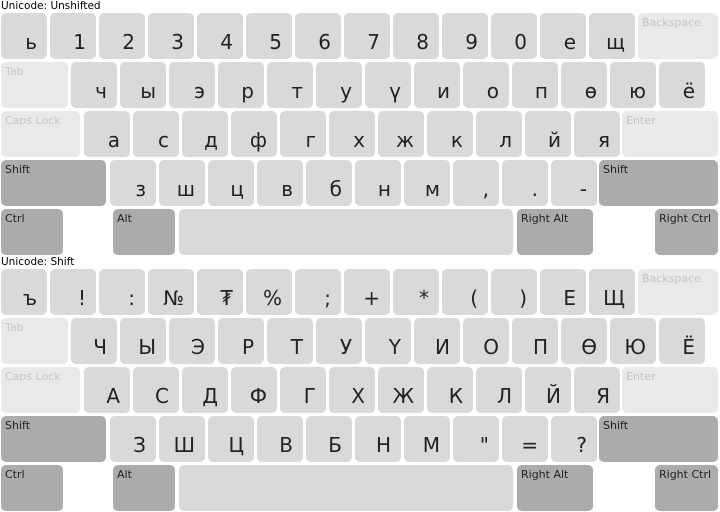  I want to click on key-char-7: Ж, so click(401, 390).